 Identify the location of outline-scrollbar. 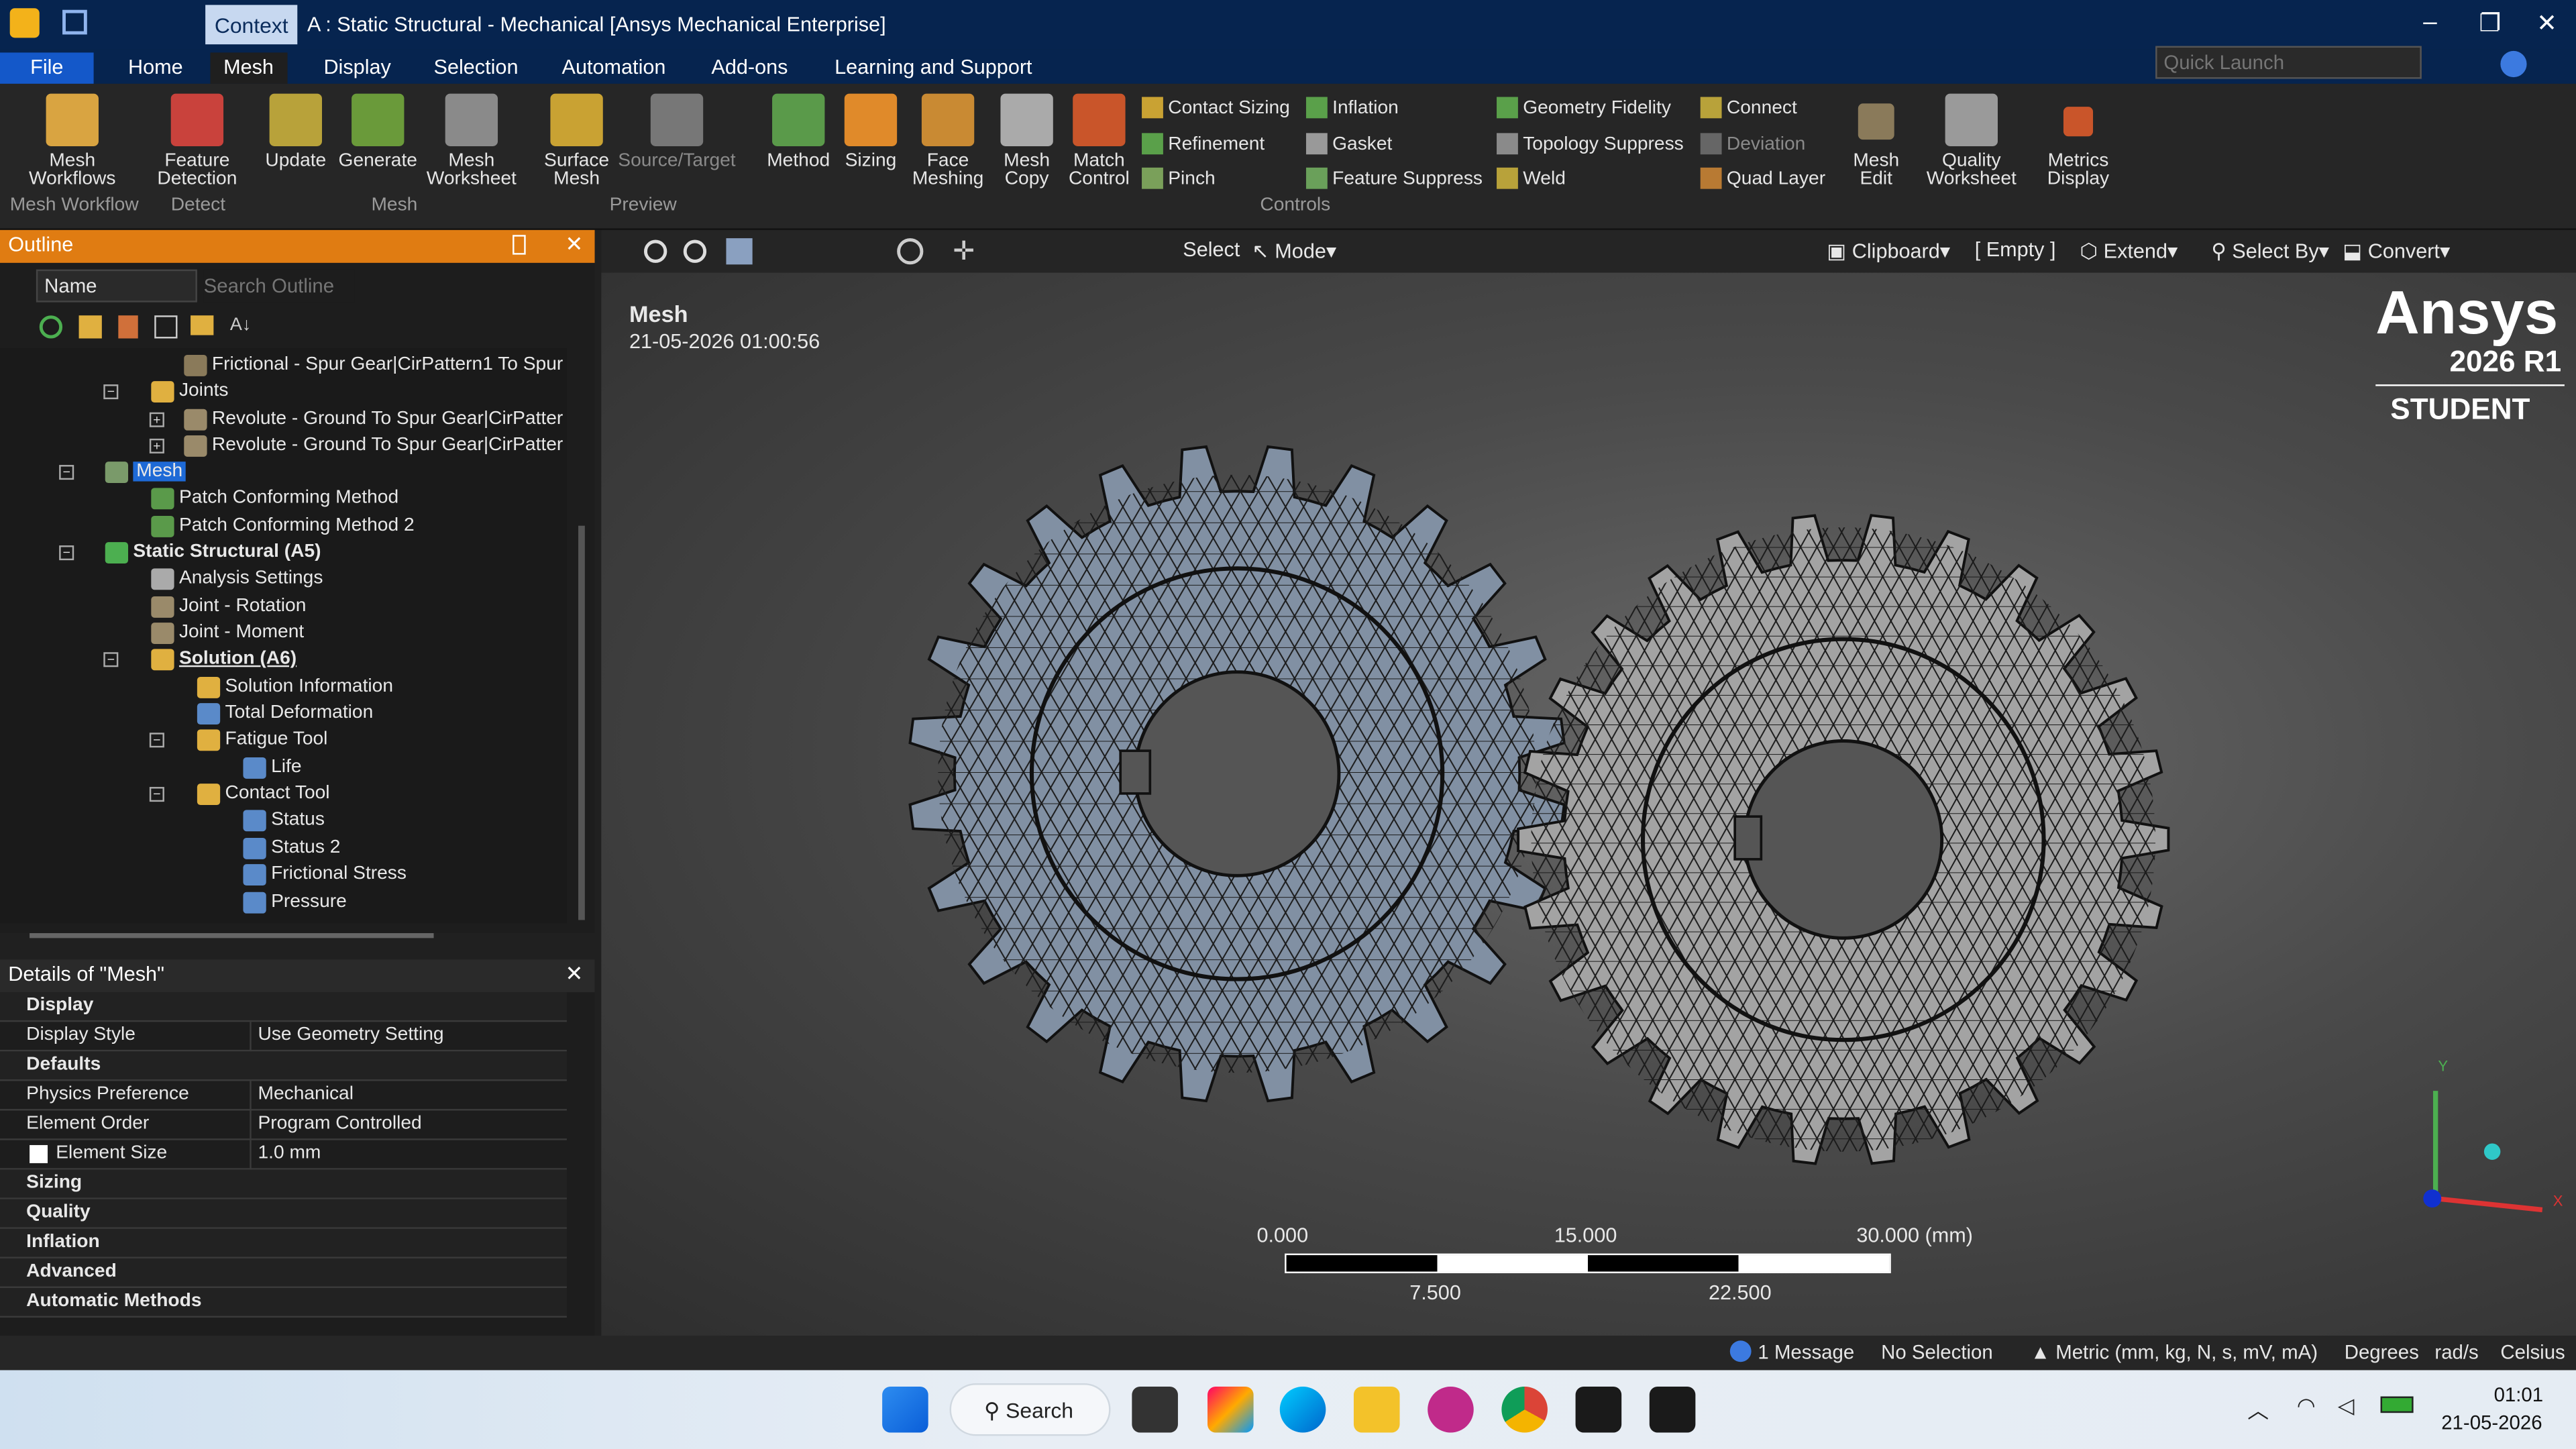
(581, 722).